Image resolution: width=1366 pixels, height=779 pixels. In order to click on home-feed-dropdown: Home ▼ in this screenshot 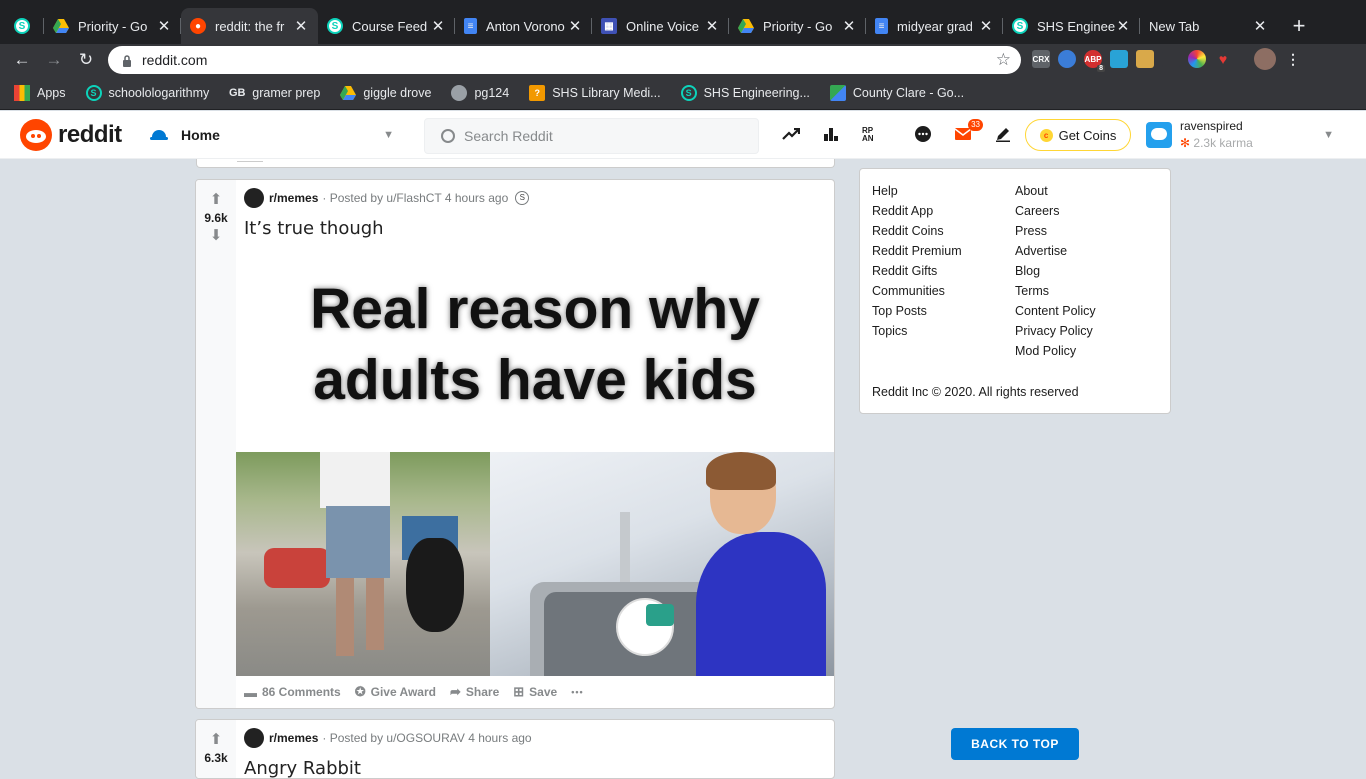, I will do `click(270, 135)`.